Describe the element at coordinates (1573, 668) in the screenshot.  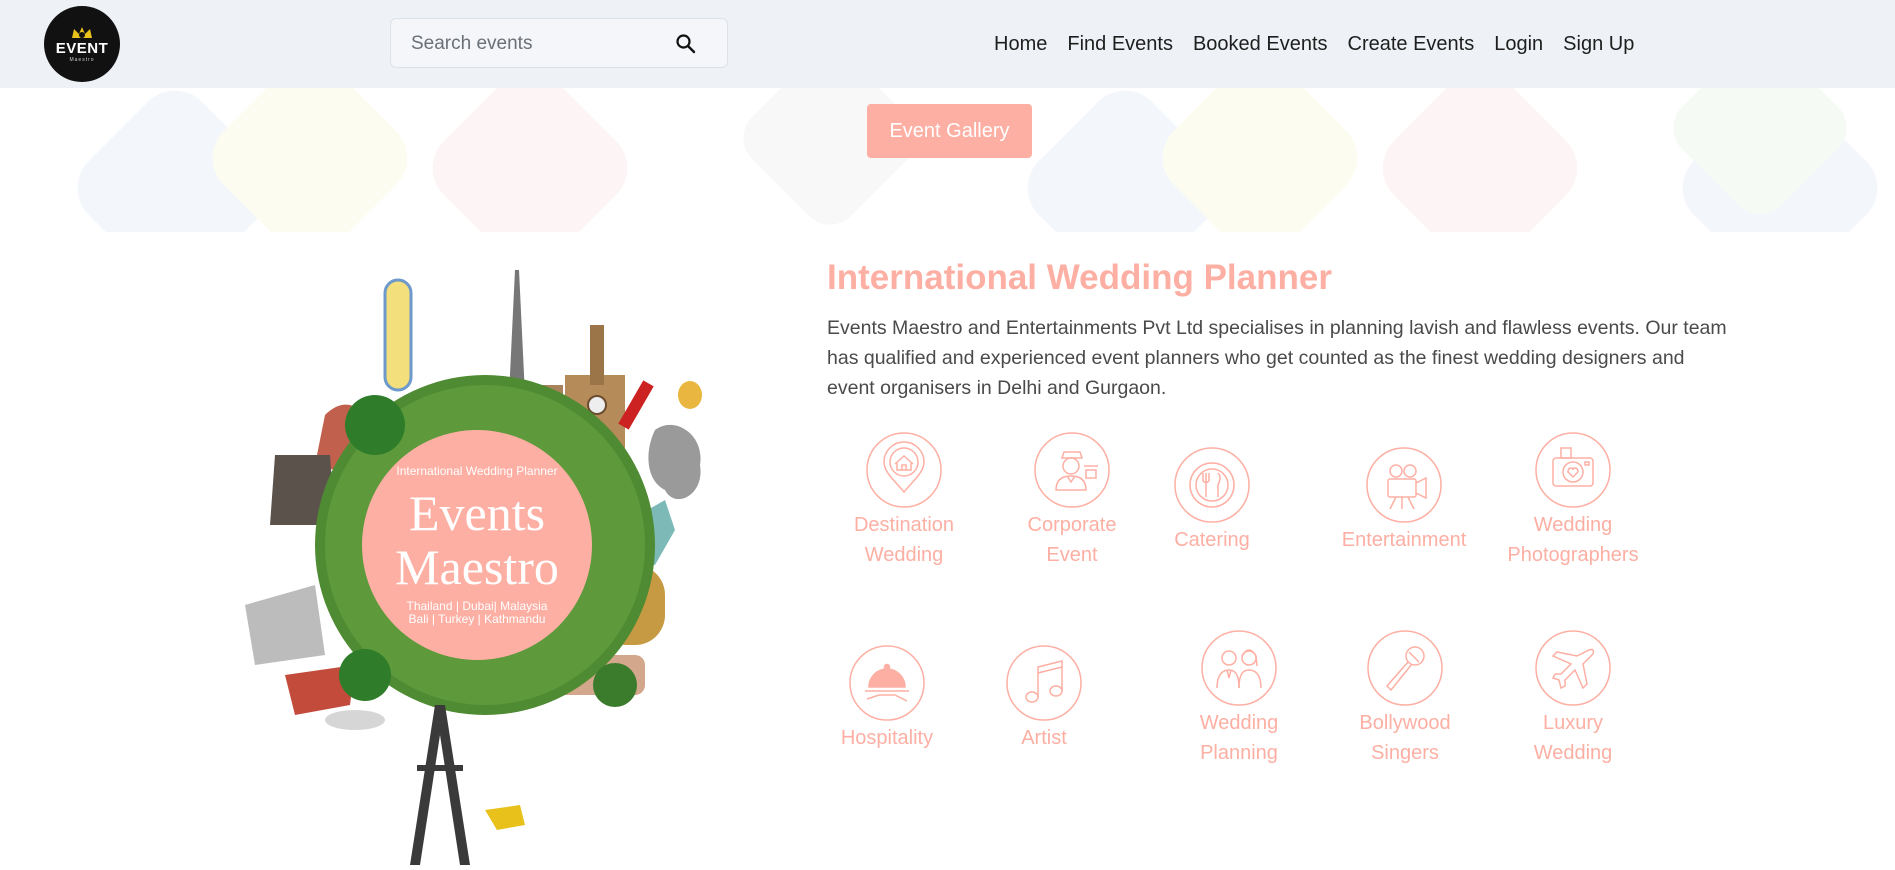
I see `airplane-icon` at that location.